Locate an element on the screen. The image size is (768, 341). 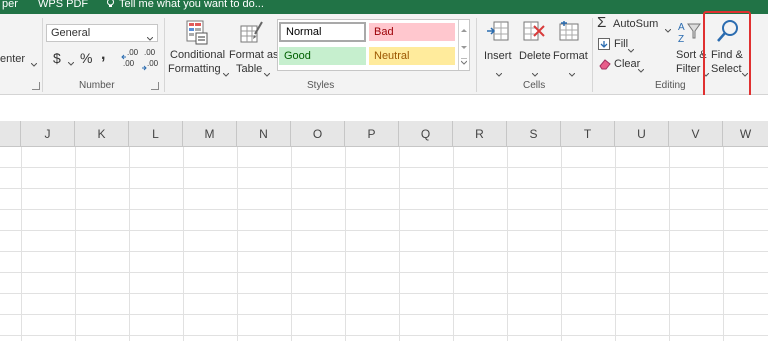
fill-label: Fill is located at coordinates (621, 44).